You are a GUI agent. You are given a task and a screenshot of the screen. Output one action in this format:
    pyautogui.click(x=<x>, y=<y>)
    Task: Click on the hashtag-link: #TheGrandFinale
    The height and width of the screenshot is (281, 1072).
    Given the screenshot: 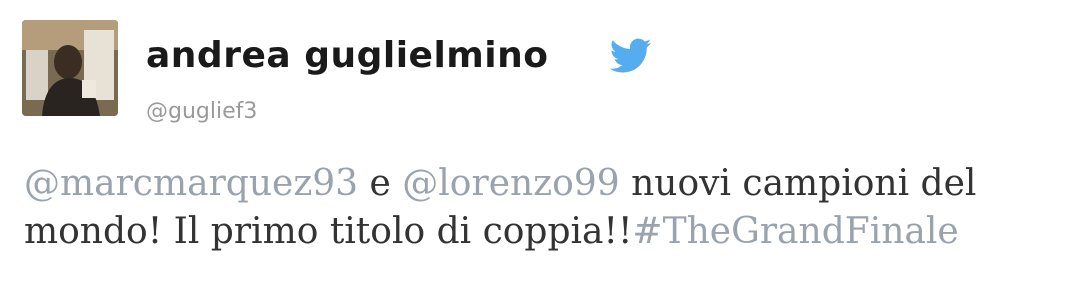 What is the action you would take?
    pyautogui.click(x=795, y=231)
    